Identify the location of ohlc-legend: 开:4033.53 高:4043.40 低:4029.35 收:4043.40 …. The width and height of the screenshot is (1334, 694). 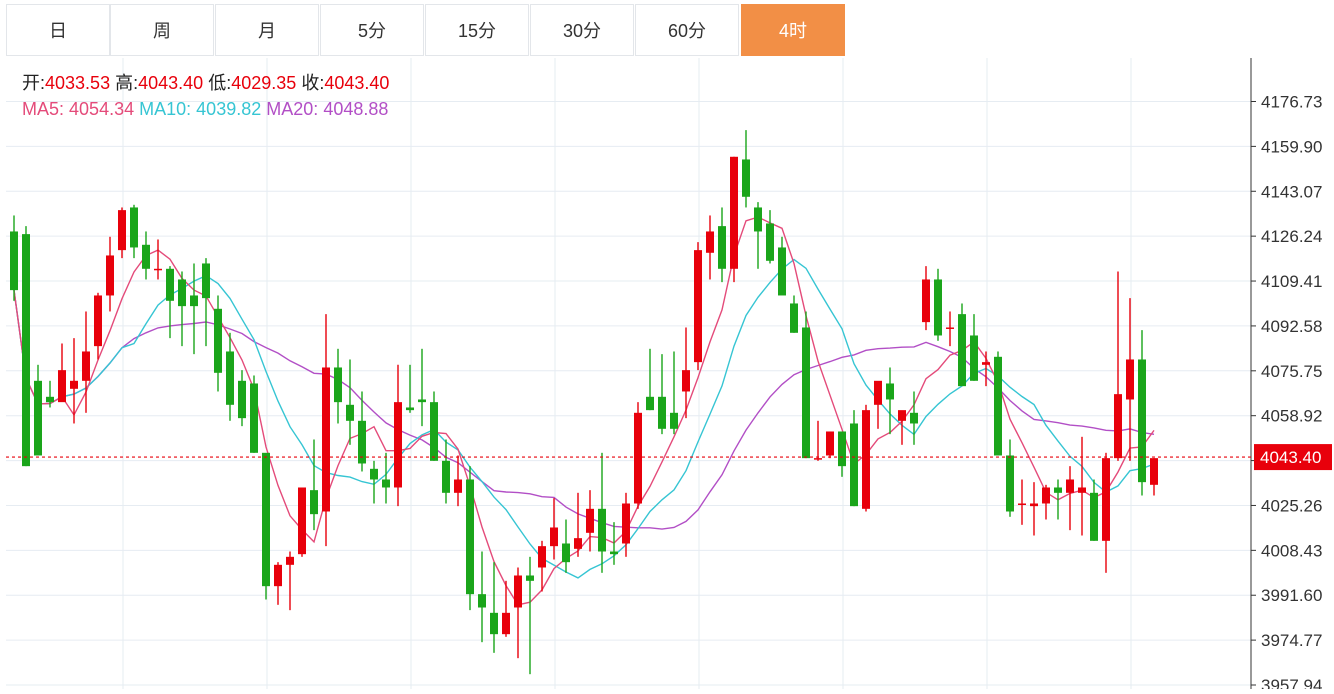
(205, 96).